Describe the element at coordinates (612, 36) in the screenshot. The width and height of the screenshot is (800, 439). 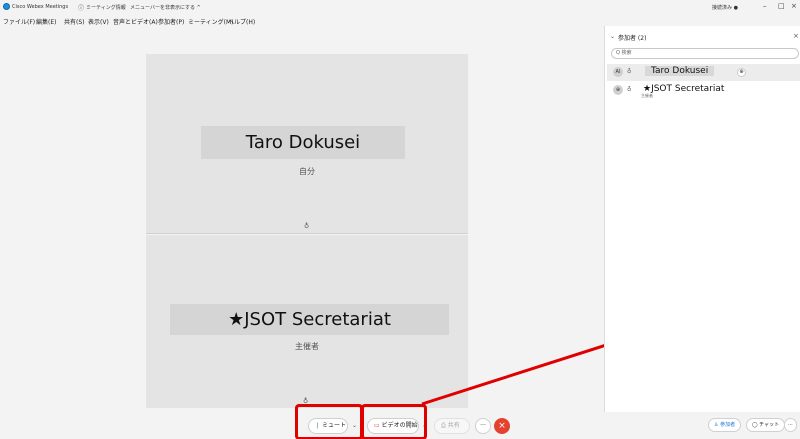
I see `collapse-chevron-down-icon: ⌄` at that location.